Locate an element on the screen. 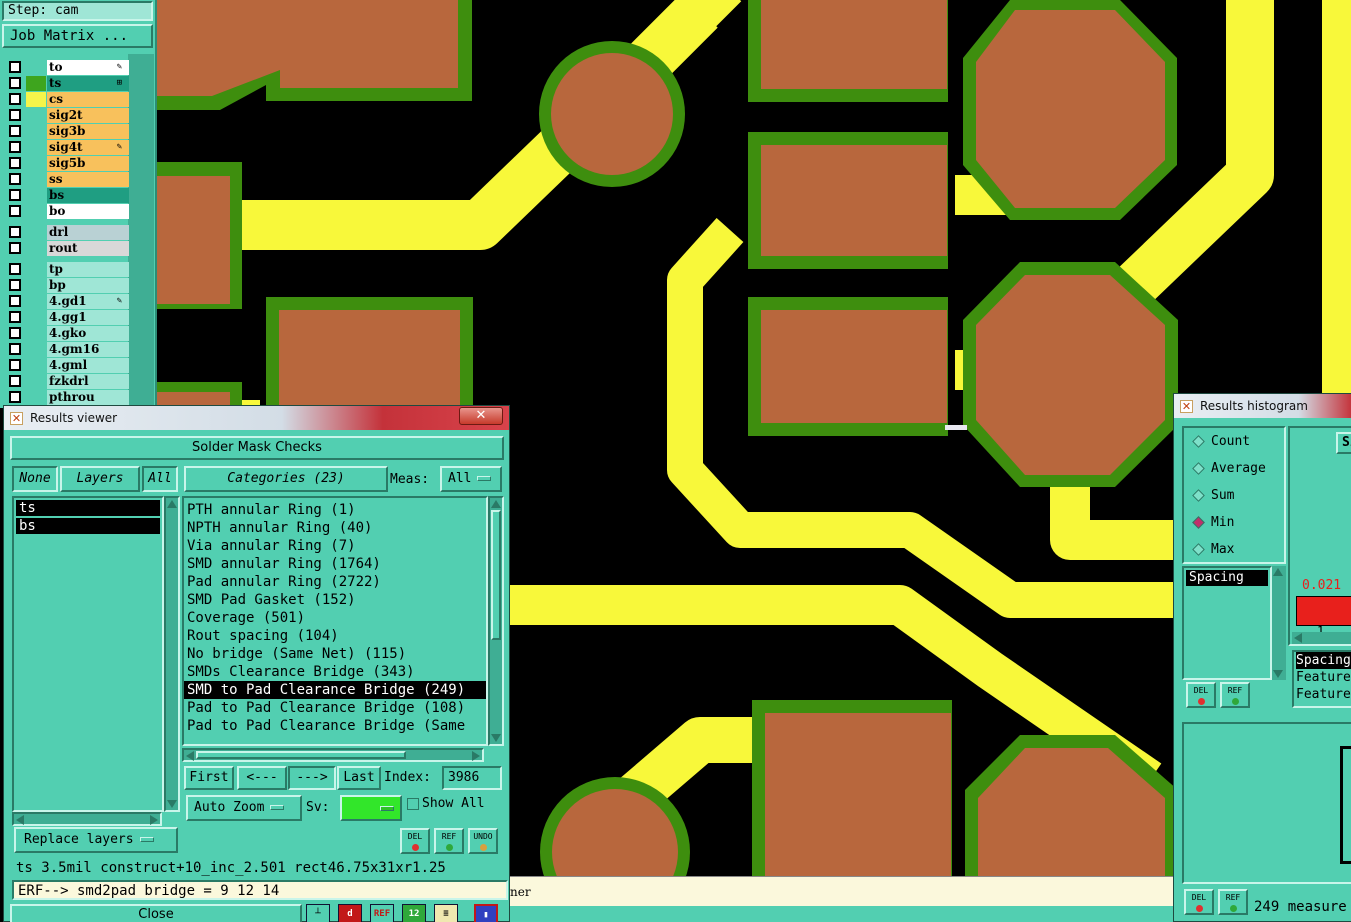 Image resolution: width=1351 pixels, height=922 pixels. replace-layers-button: Replace layers is located at coordinates (96, 840).